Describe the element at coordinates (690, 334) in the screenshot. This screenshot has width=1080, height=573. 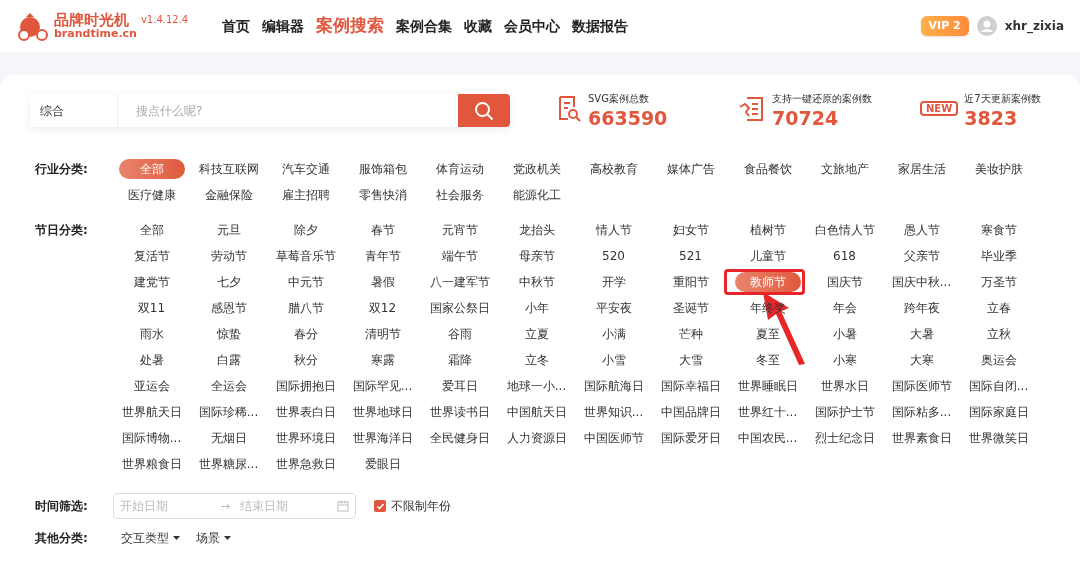
I see `category-tag: 芒种` at that location.